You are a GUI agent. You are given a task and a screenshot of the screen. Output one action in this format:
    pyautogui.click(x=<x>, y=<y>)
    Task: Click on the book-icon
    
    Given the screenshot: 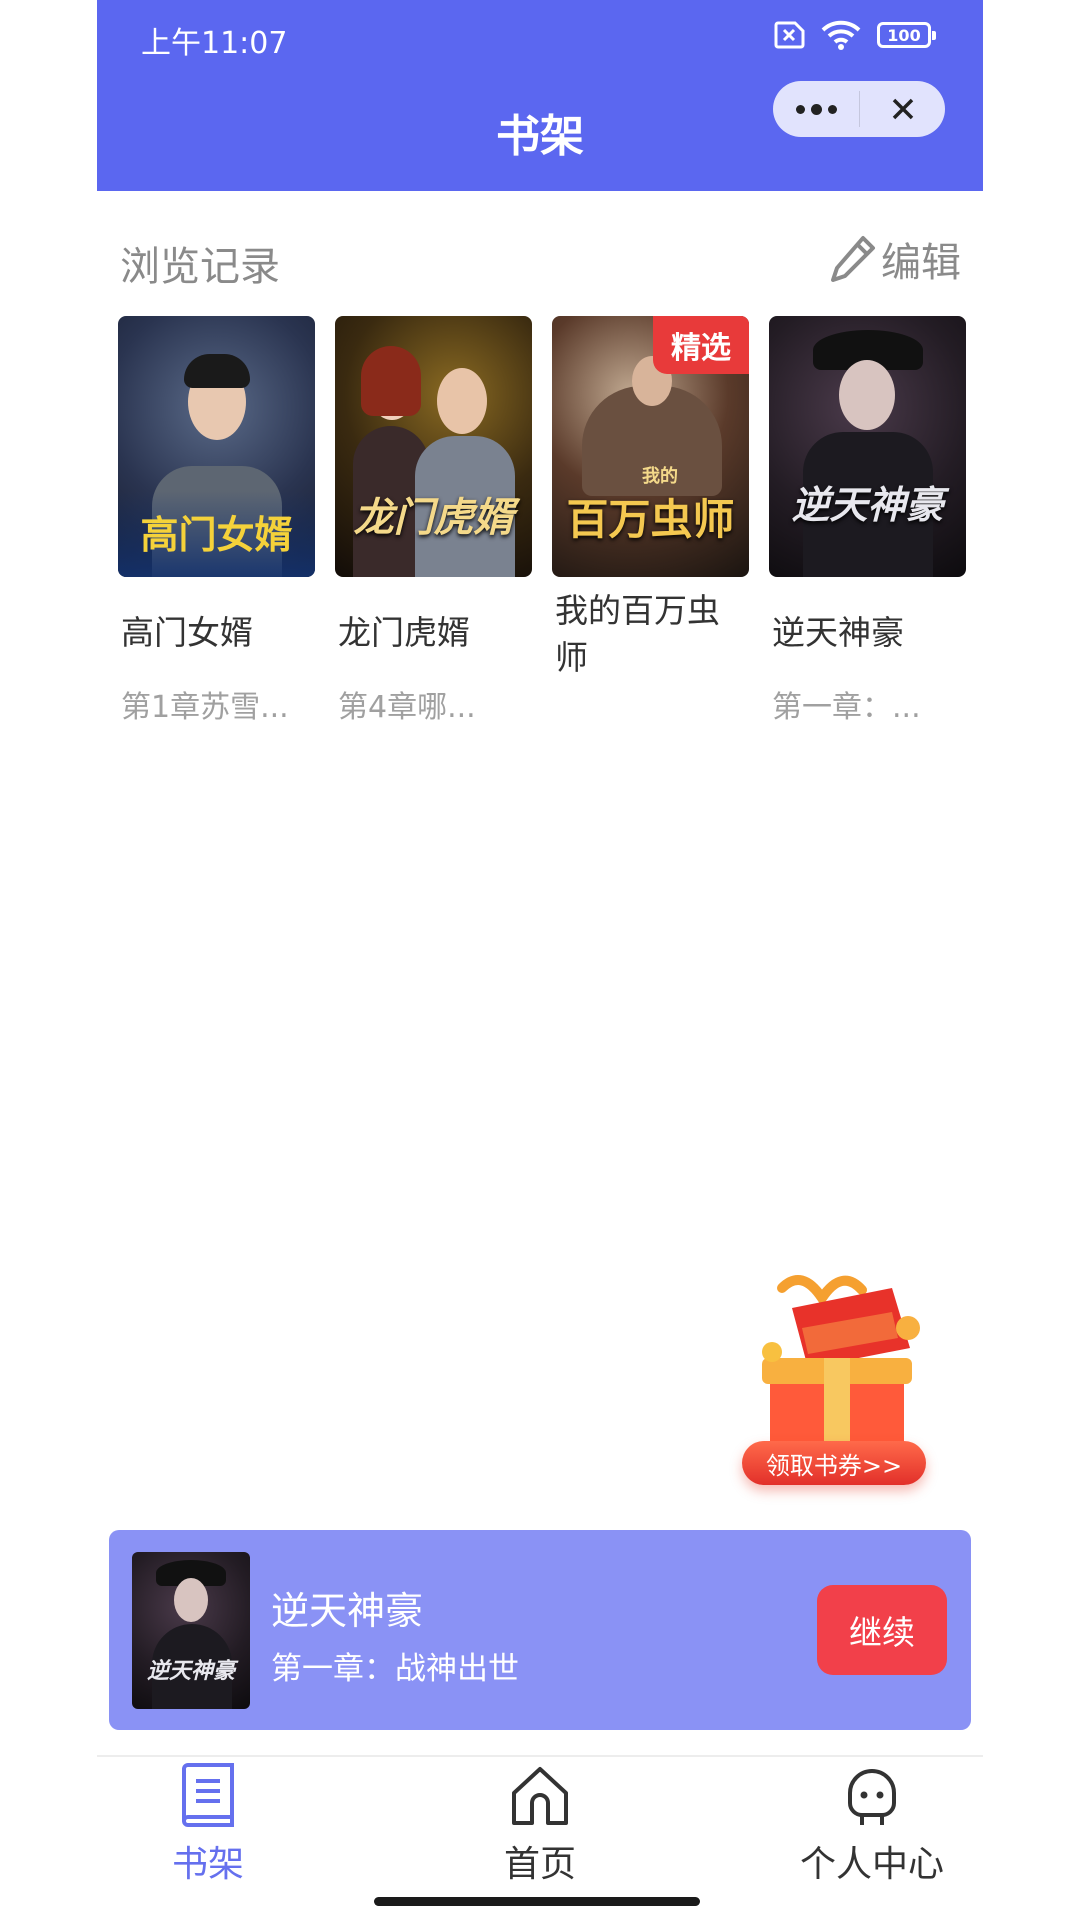 What is the action you would take?
    pyautogui.click(x=208, y=1795)
    